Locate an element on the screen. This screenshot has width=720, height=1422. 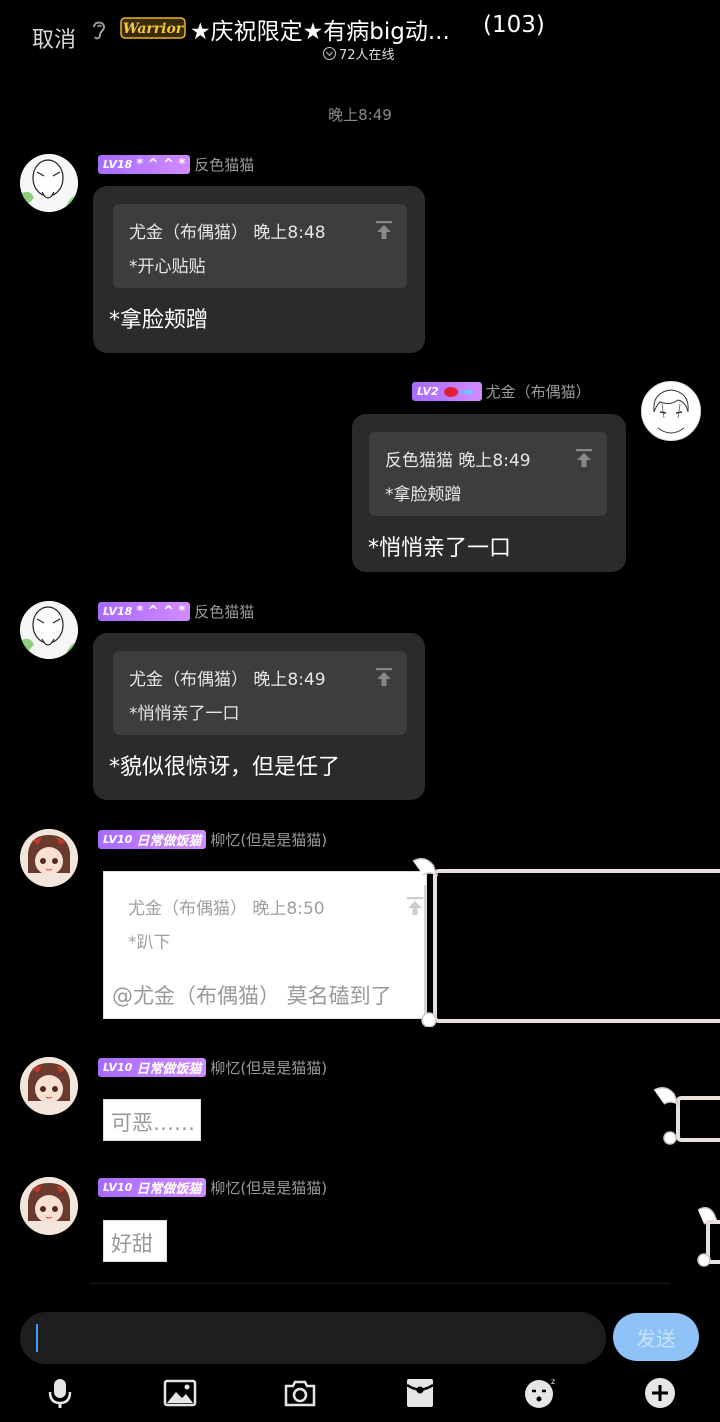
message-text: *貌似很惊讶，但是任了 is located at coordinates (225, 767).